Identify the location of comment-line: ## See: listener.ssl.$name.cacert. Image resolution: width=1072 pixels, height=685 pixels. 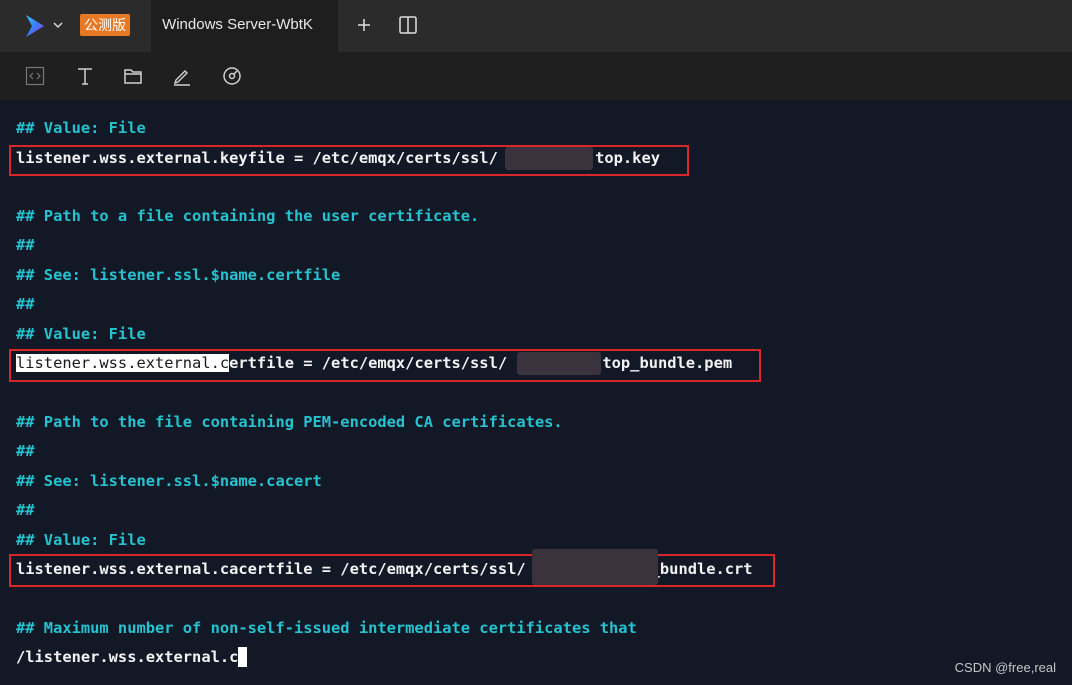
(169, 481).